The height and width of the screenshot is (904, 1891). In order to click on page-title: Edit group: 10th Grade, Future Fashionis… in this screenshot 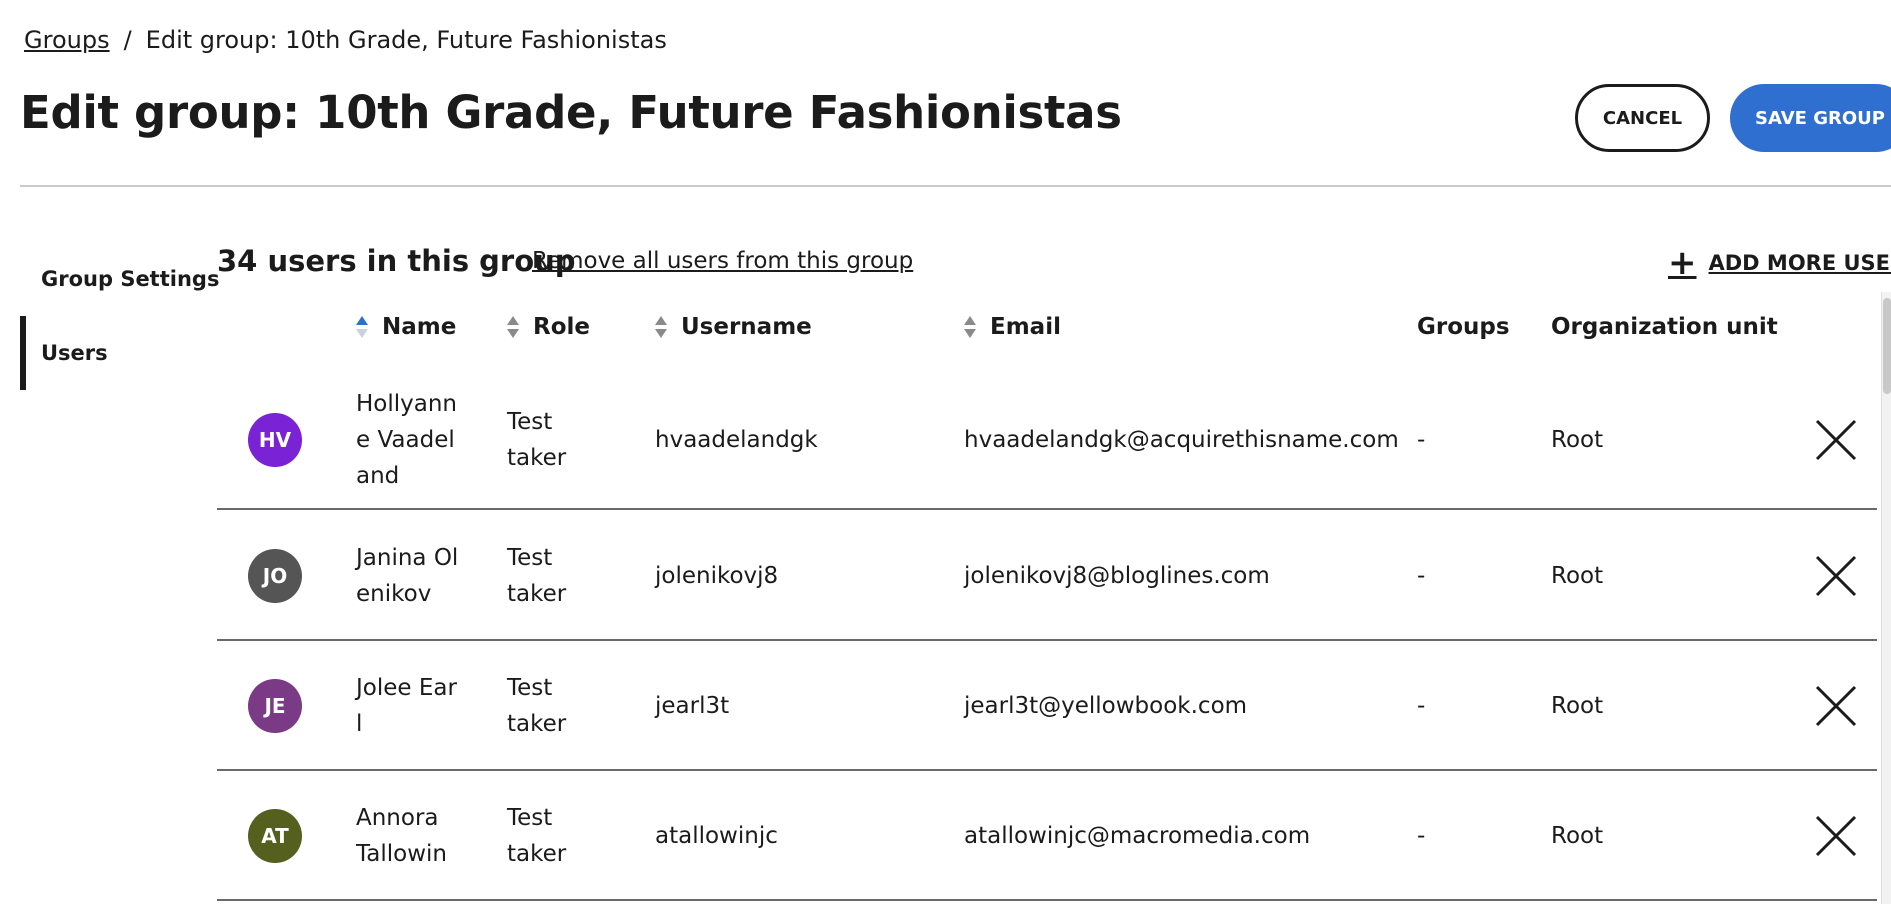, I will do `click(571, 112)`.